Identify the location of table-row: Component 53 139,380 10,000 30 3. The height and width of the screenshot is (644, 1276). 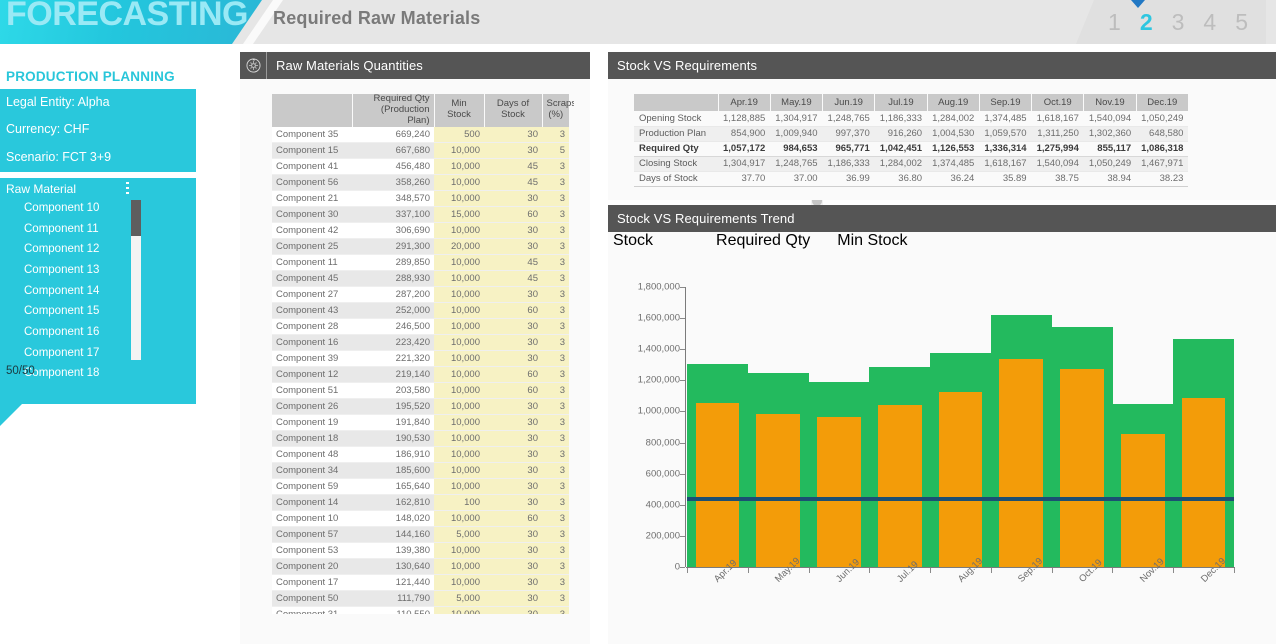
(420, 551).